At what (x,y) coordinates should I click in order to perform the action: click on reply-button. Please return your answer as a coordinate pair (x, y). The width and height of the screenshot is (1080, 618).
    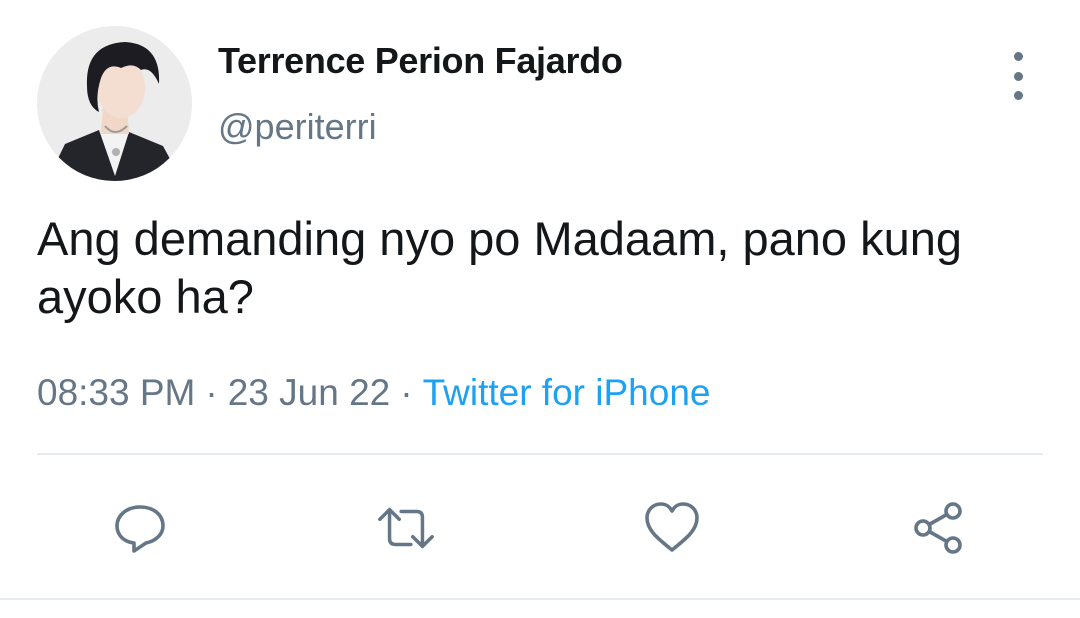
    Looking at the image, I should click on (140, 528).